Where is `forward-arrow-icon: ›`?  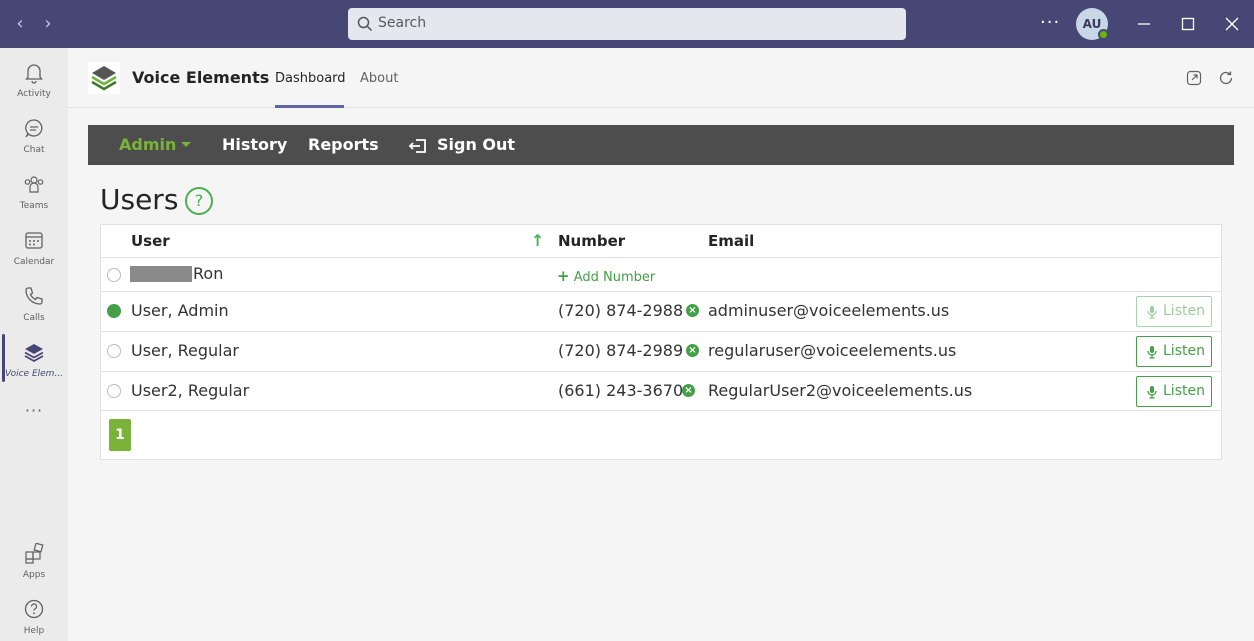 forward-arrow-icon: › is located at coordinates (48, 24).